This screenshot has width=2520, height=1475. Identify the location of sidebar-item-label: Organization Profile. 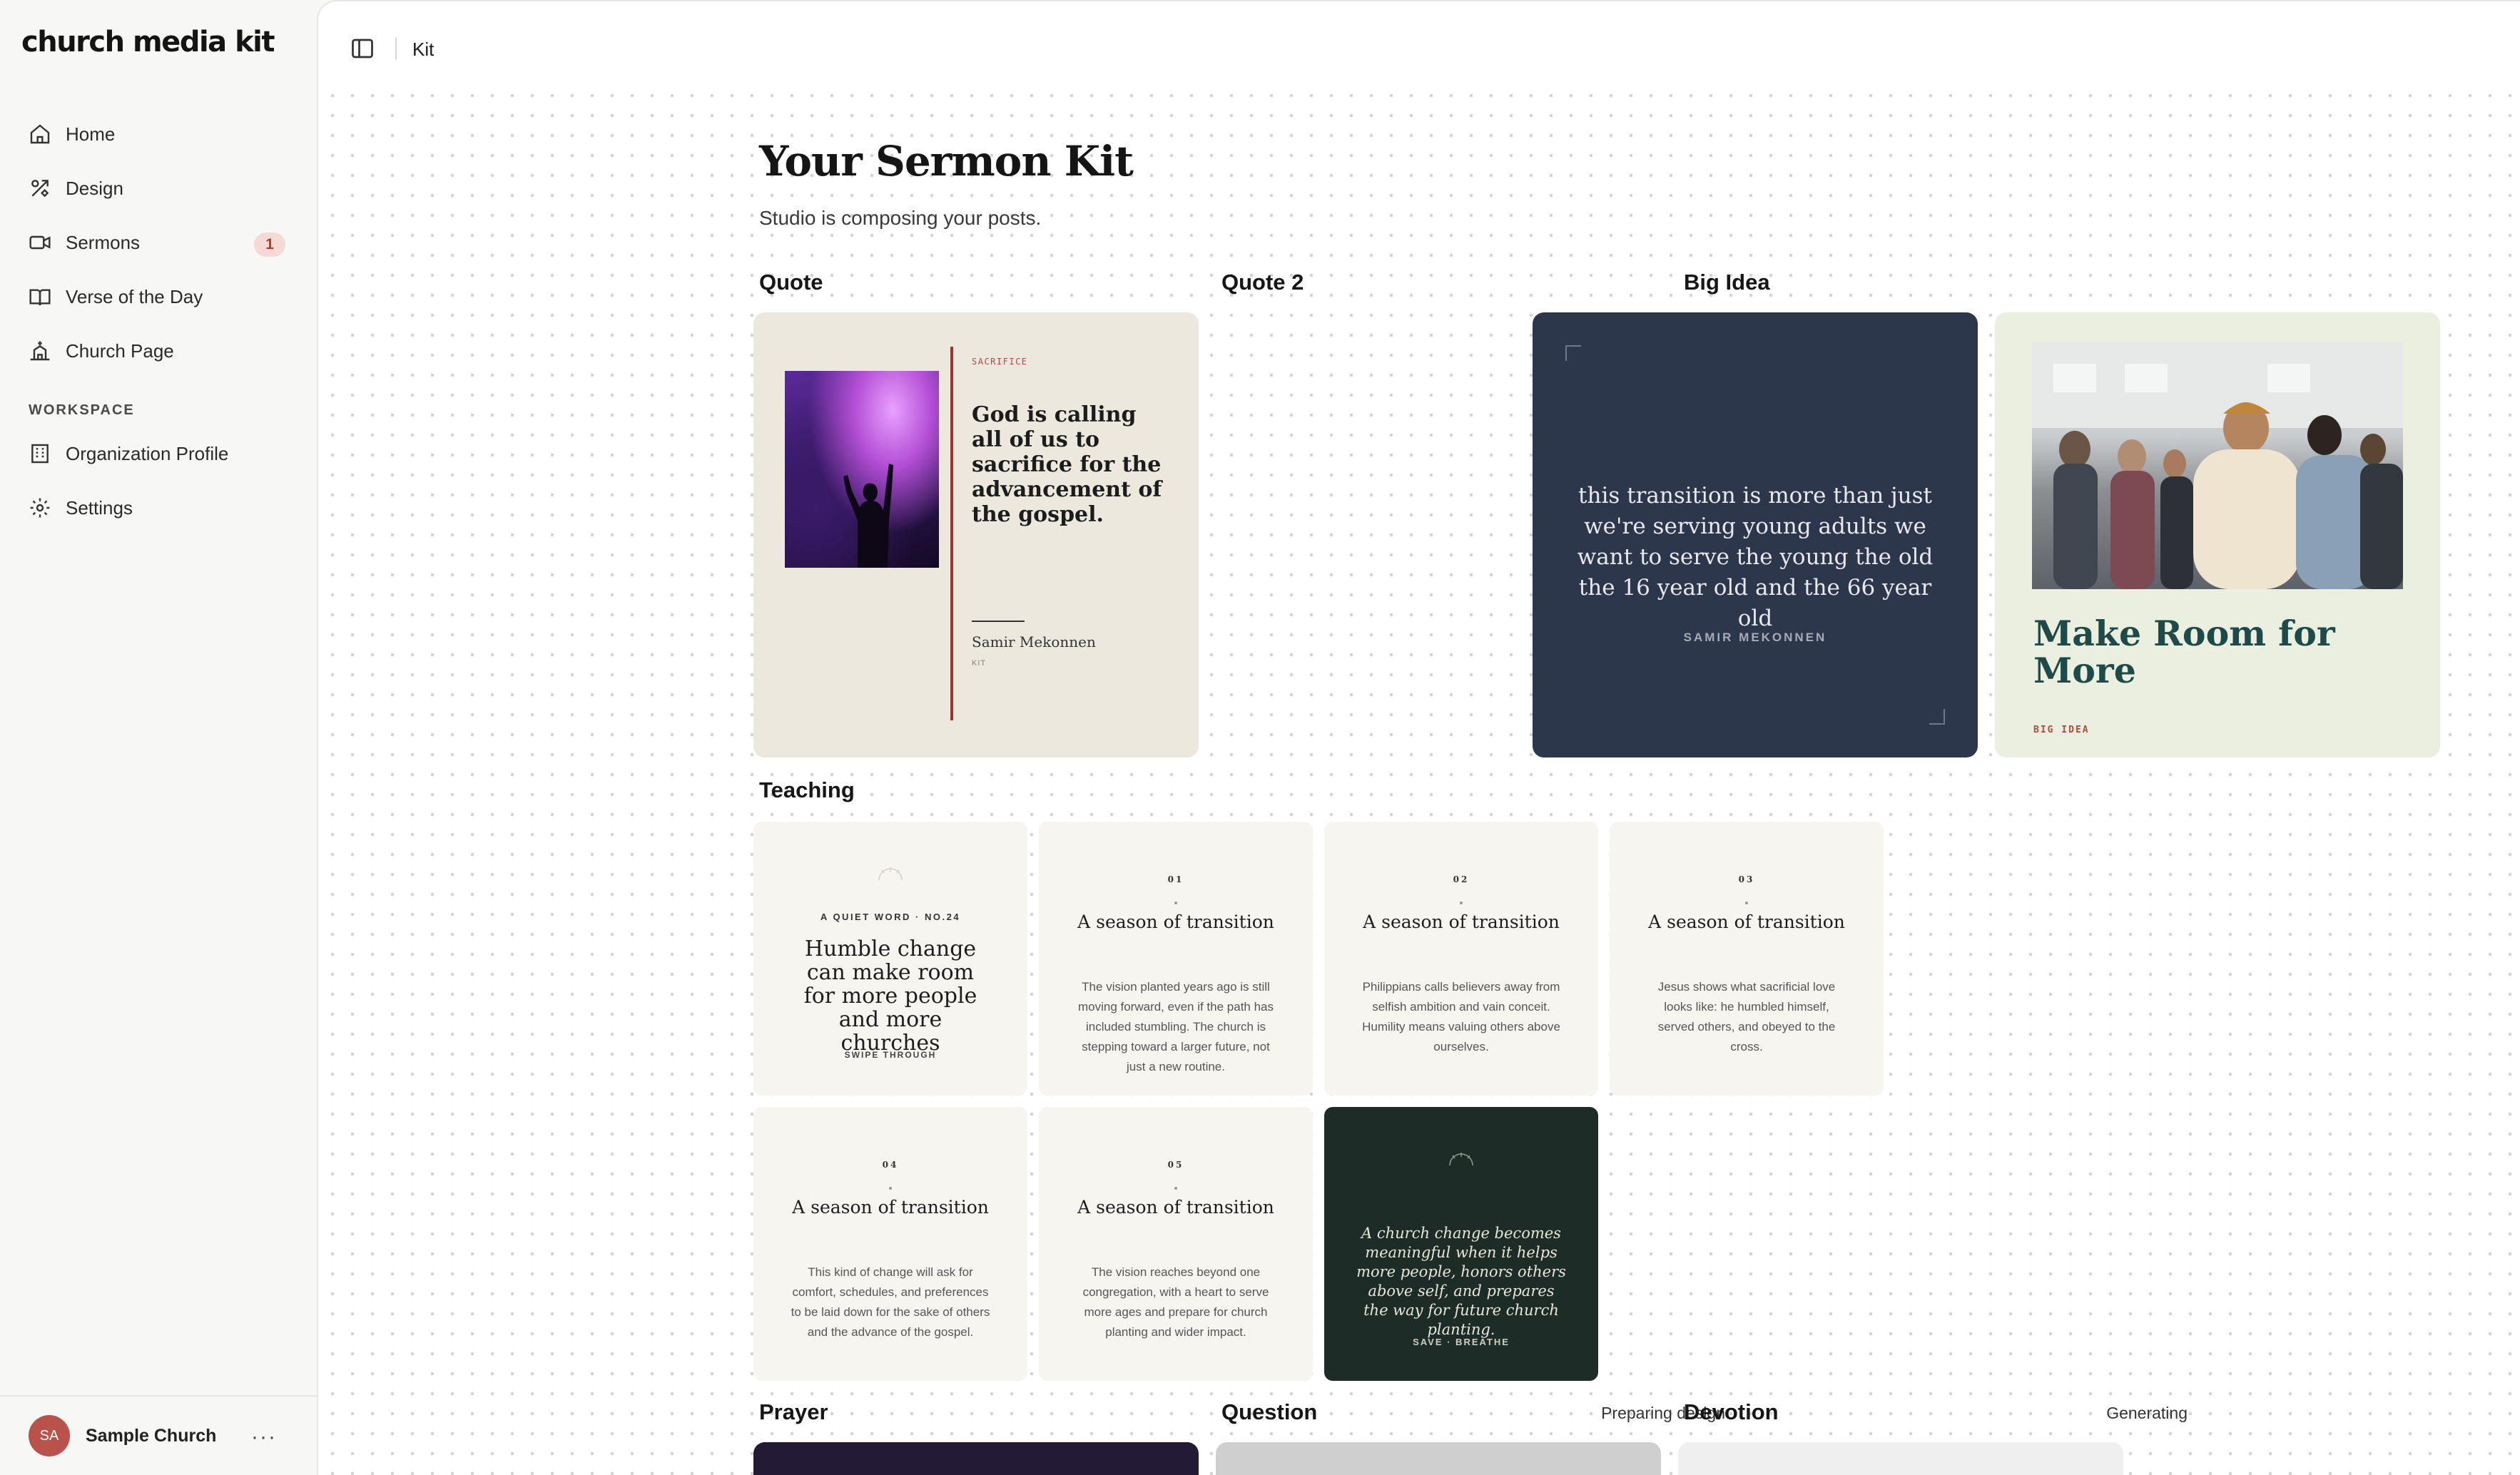
(147, 453).